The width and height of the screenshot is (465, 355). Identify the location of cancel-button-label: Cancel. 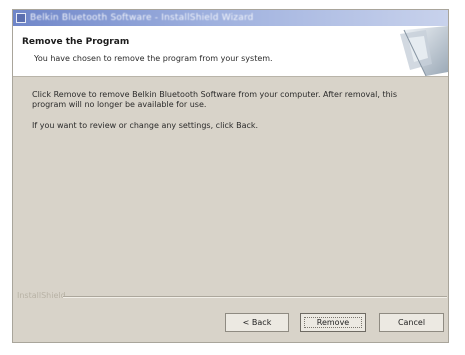
(411, 322).